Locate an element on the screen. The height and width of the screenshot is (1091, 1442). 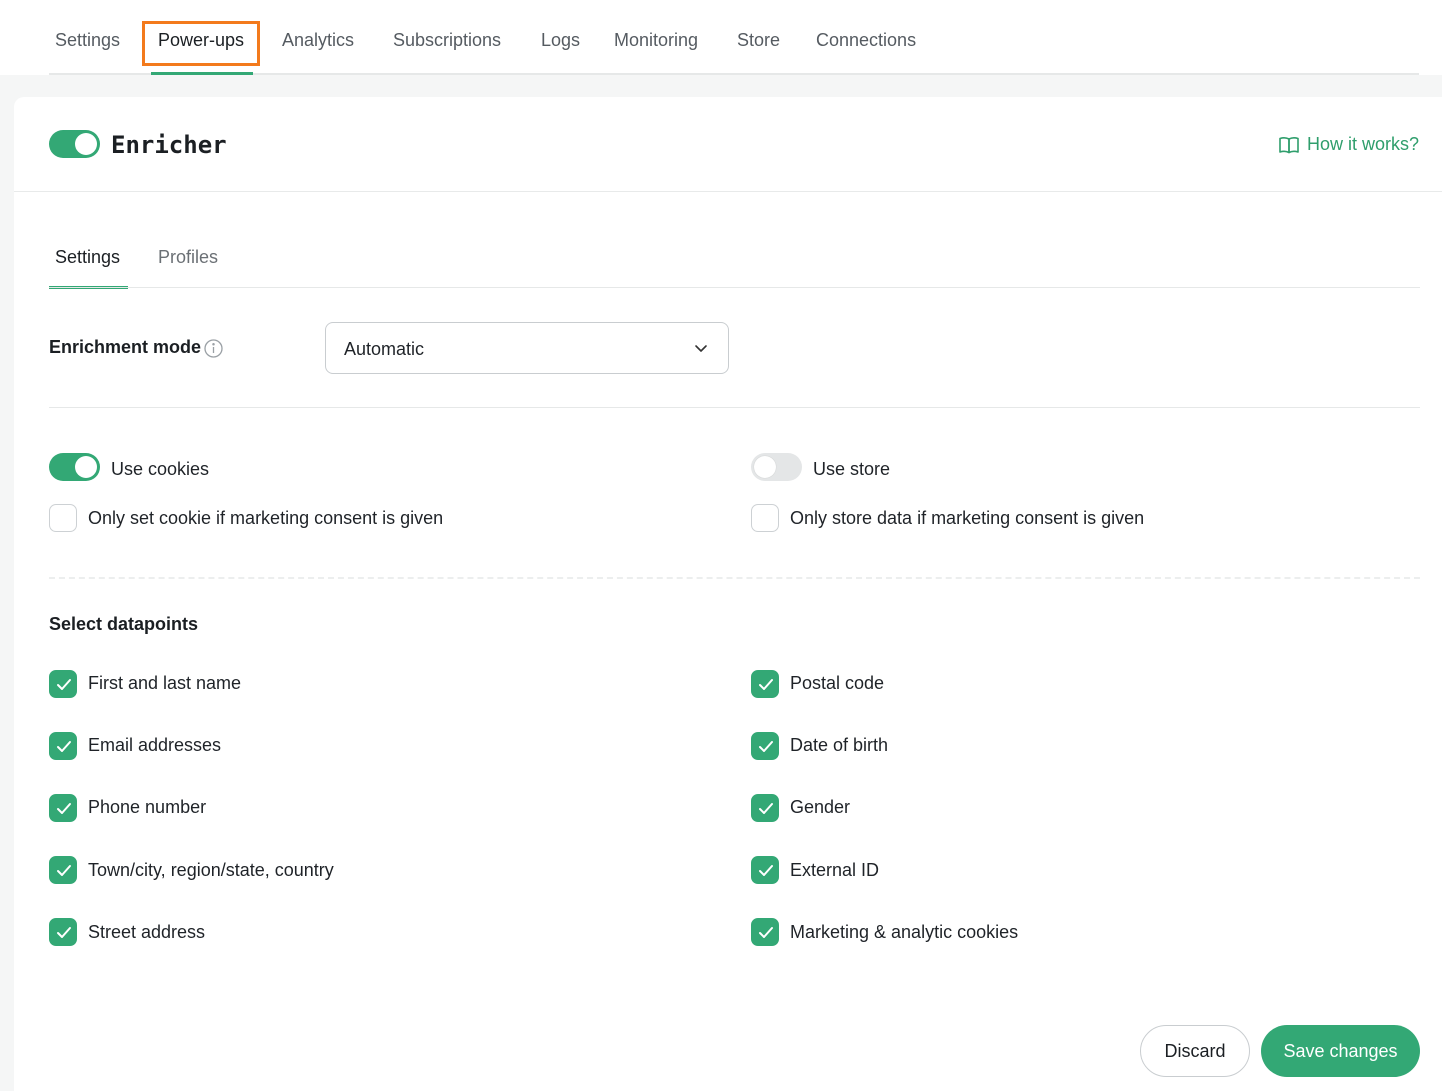
tab-subscriptions: Subscriptions is located at coordinates (447, 40).